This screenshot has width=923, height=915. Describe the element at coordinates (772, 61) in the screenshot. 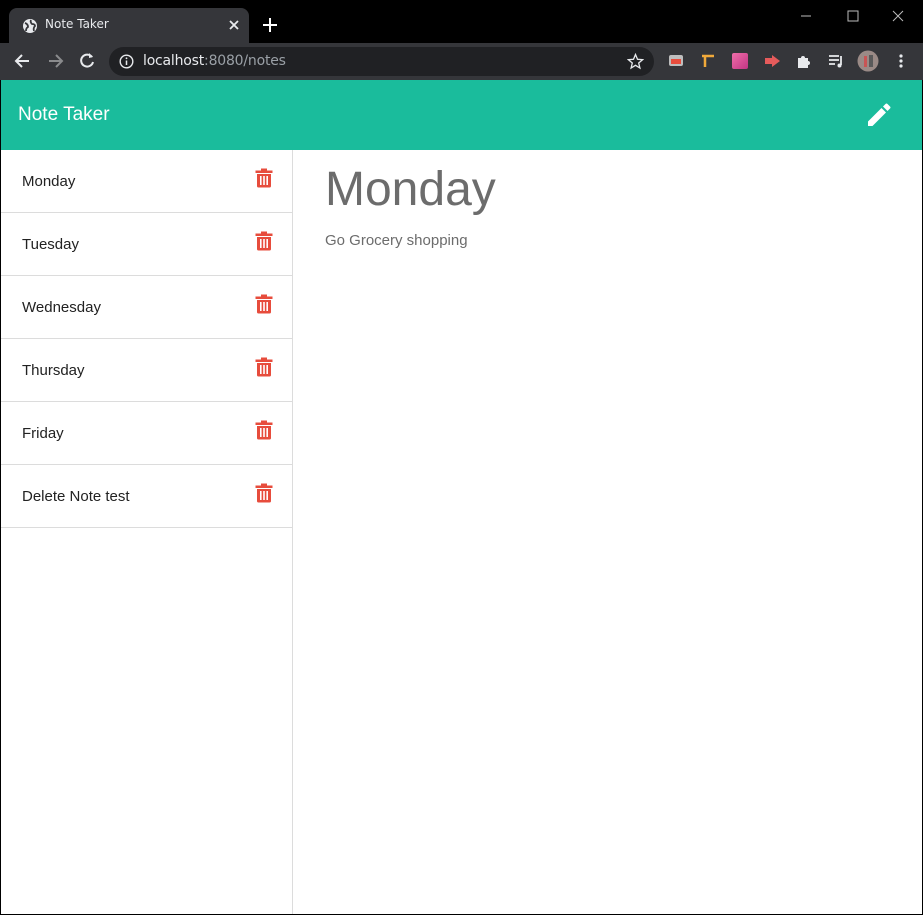

I see `extension-play-icon` at that location.